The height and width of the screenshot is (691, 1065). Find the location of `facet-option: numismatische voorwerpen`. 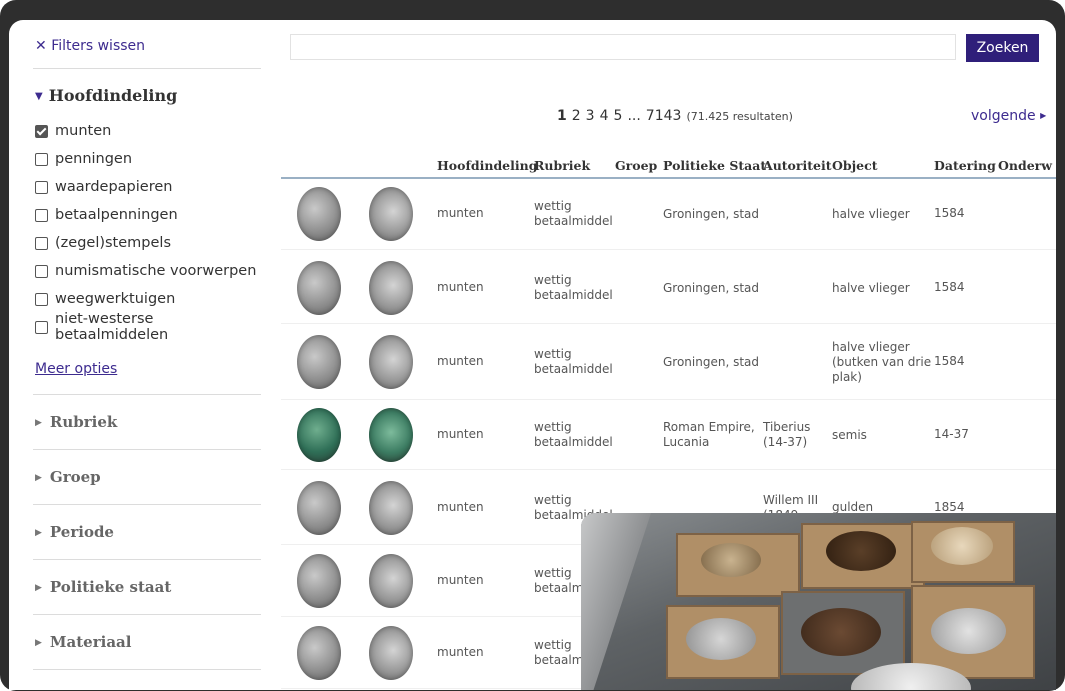

facet-option: numismatische voorwerpen is located at coordinates (145, 271).